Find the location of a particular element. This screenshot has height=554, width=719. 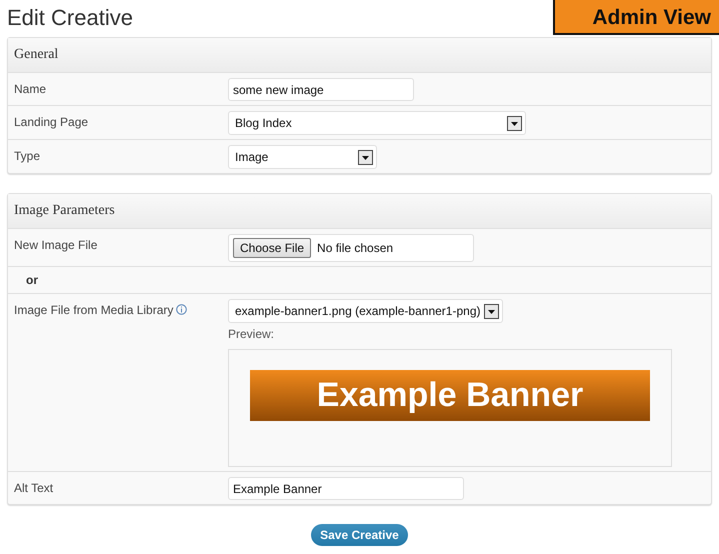

info-icon is located at coordinates (182, 309).